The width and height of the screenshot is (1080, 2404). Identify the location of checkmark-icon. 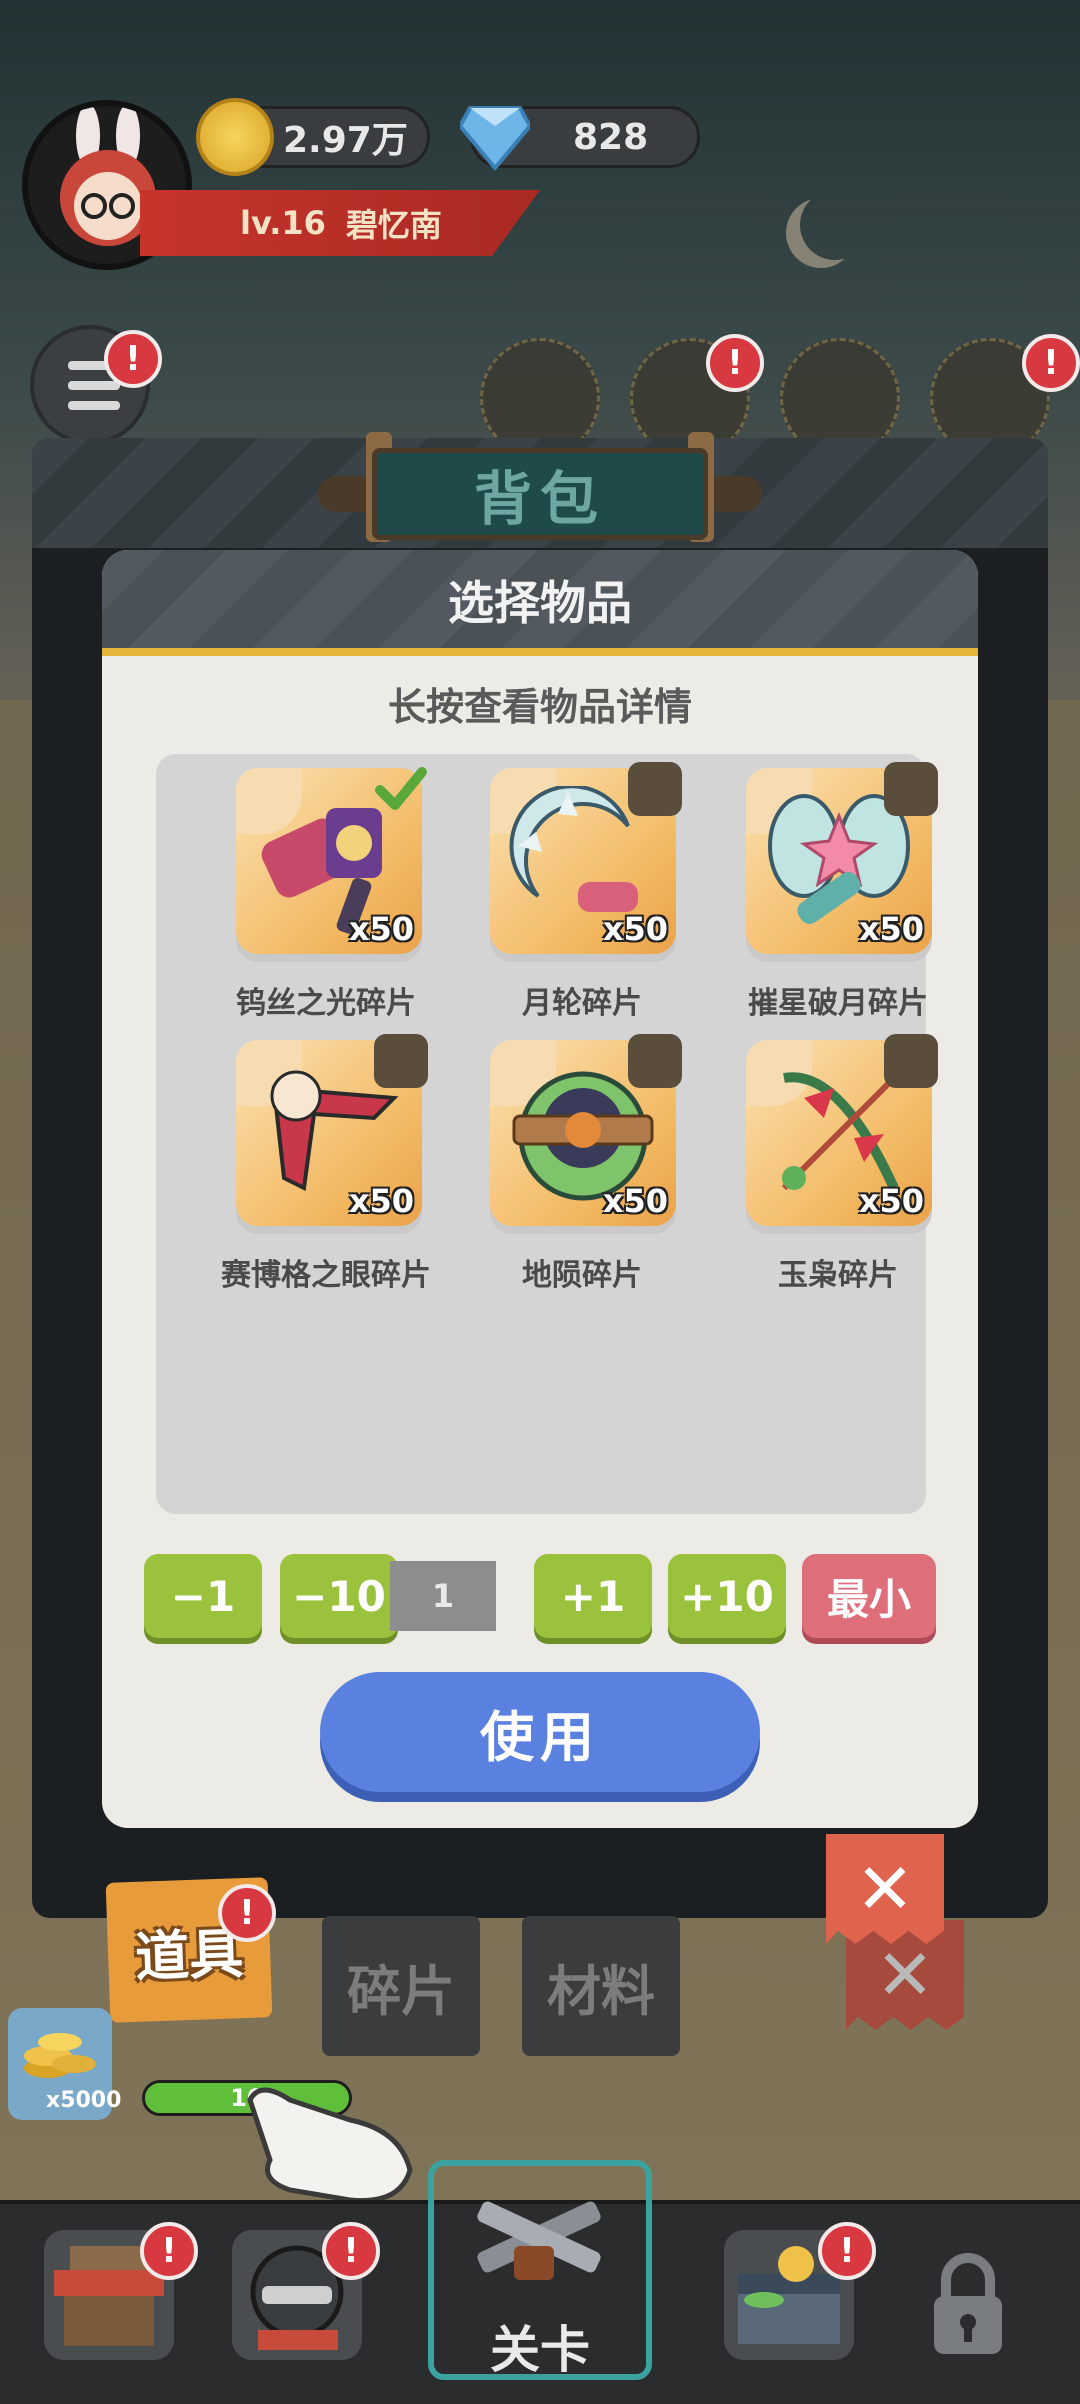
(401, 788).